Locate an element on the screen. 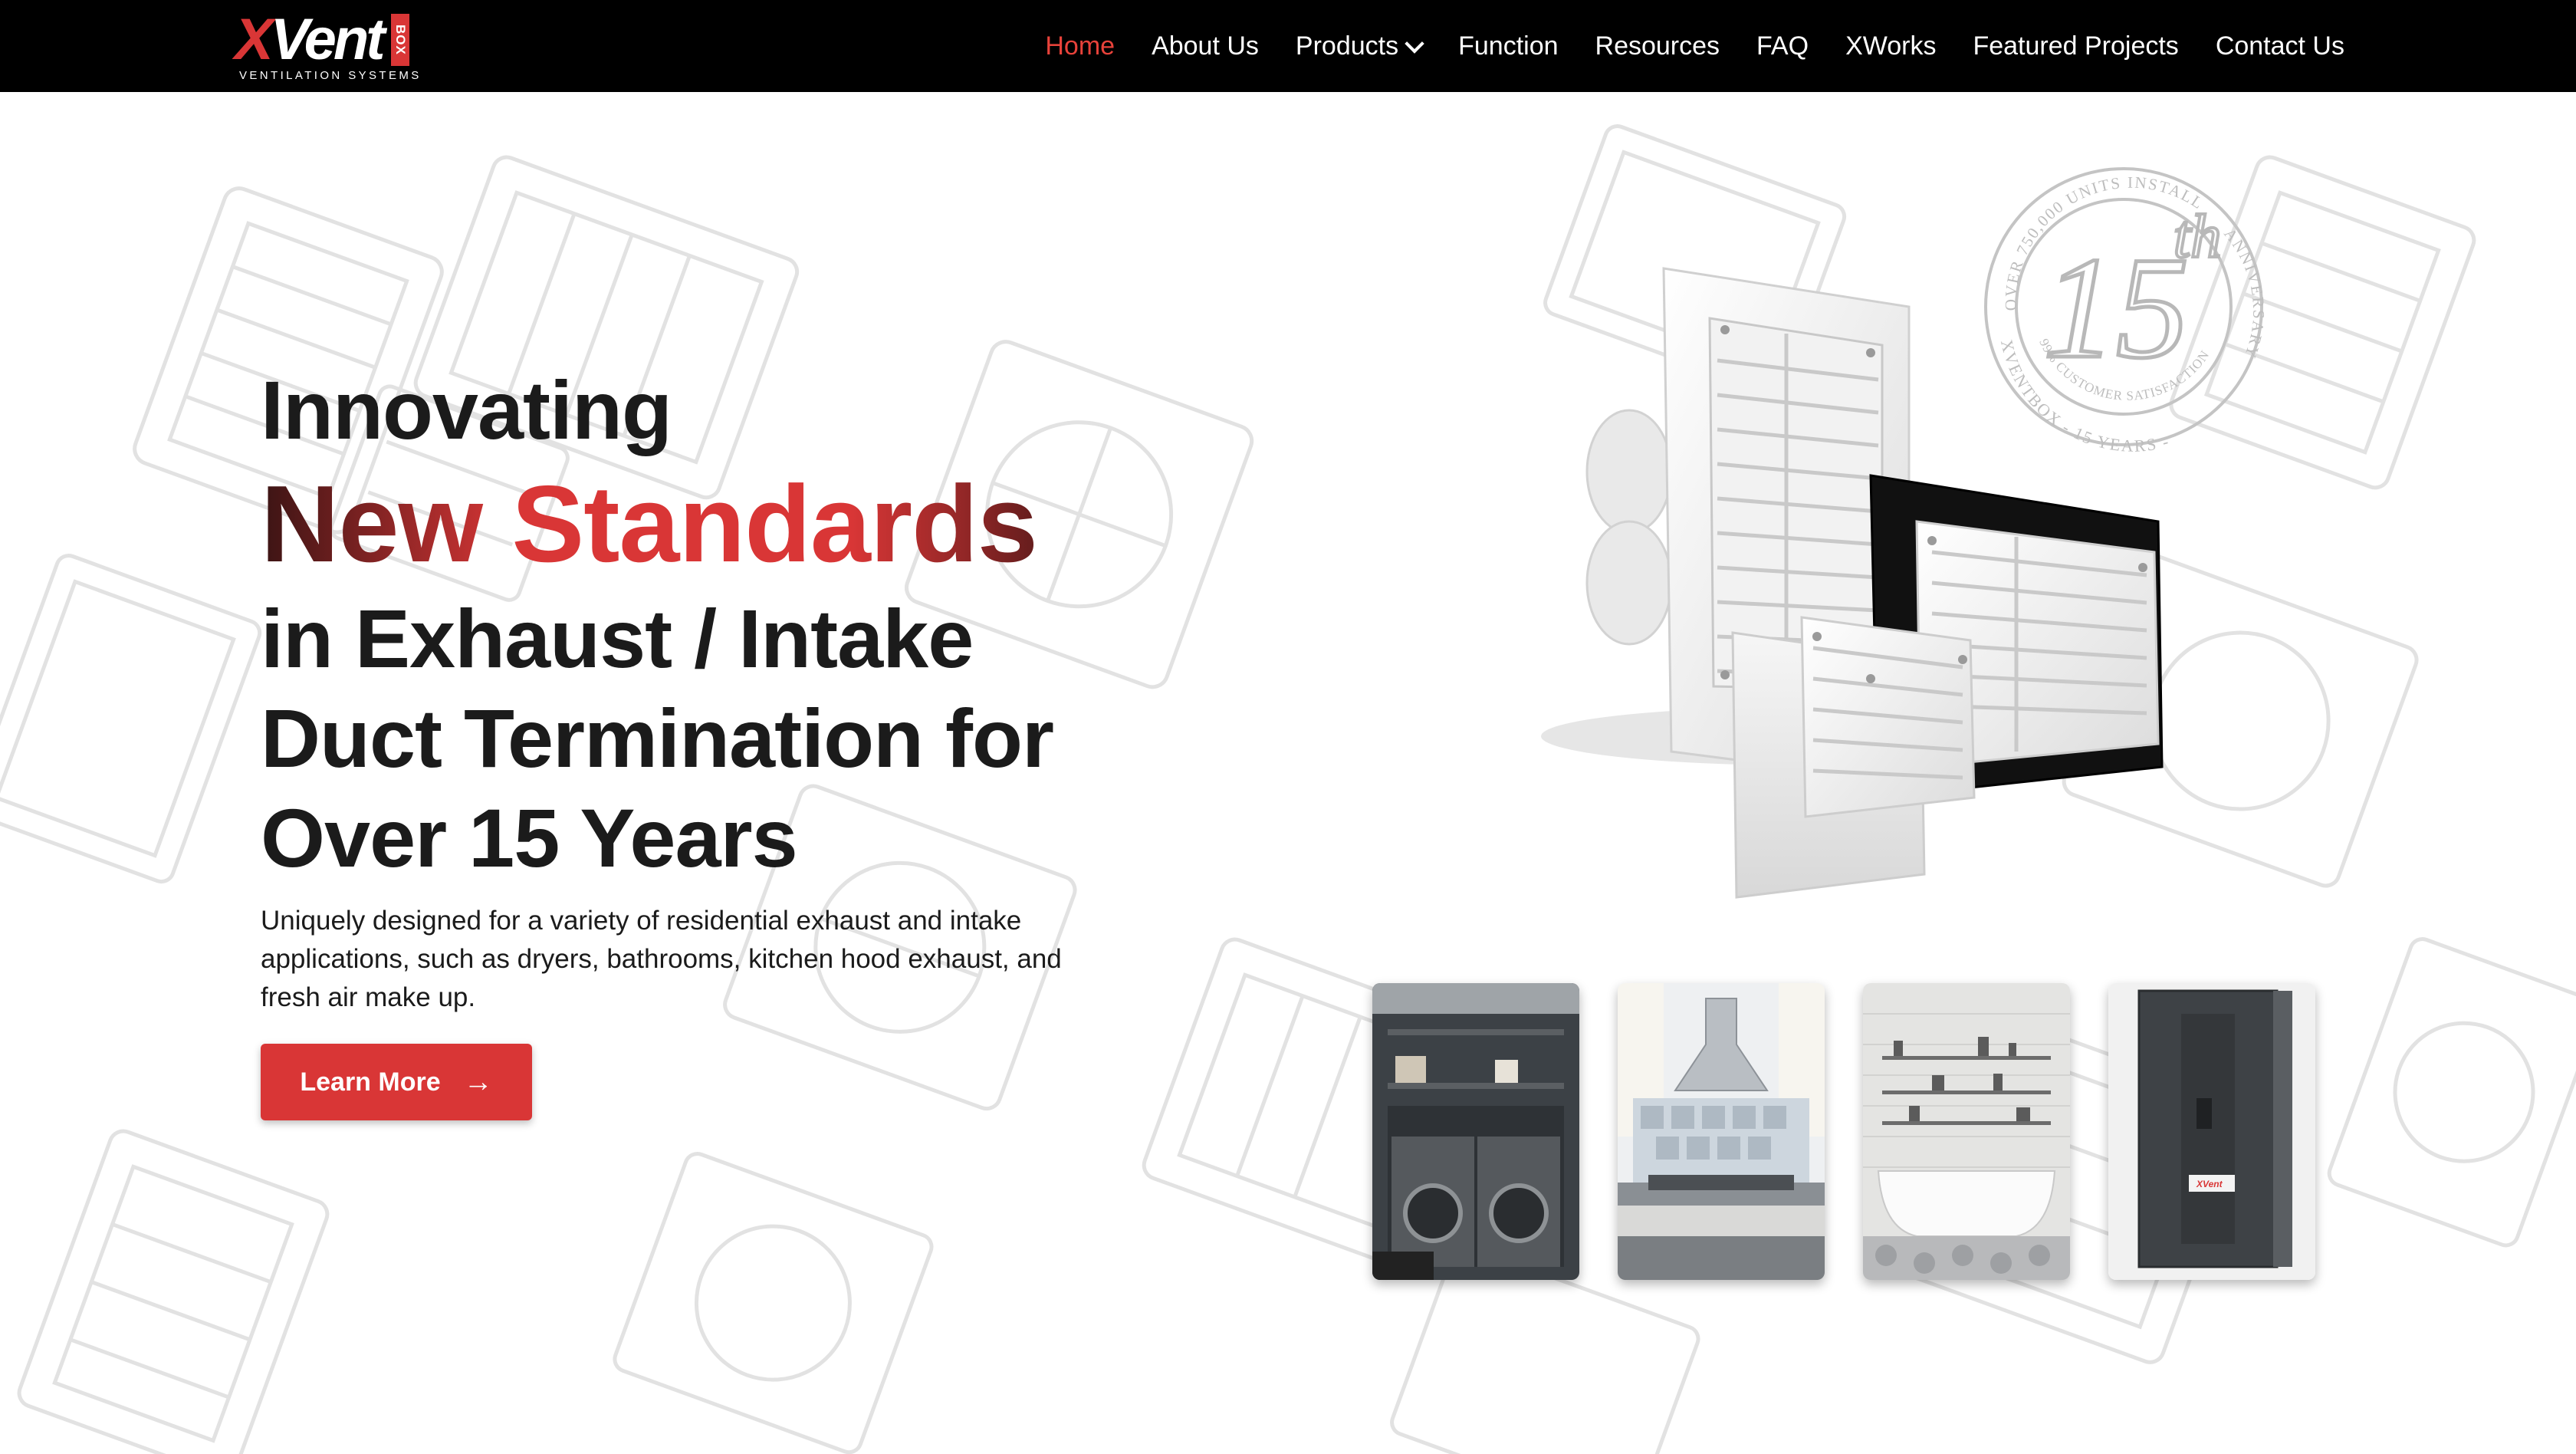  thumbnail-kitchen-hood is located at coordinates (1721, 1131).